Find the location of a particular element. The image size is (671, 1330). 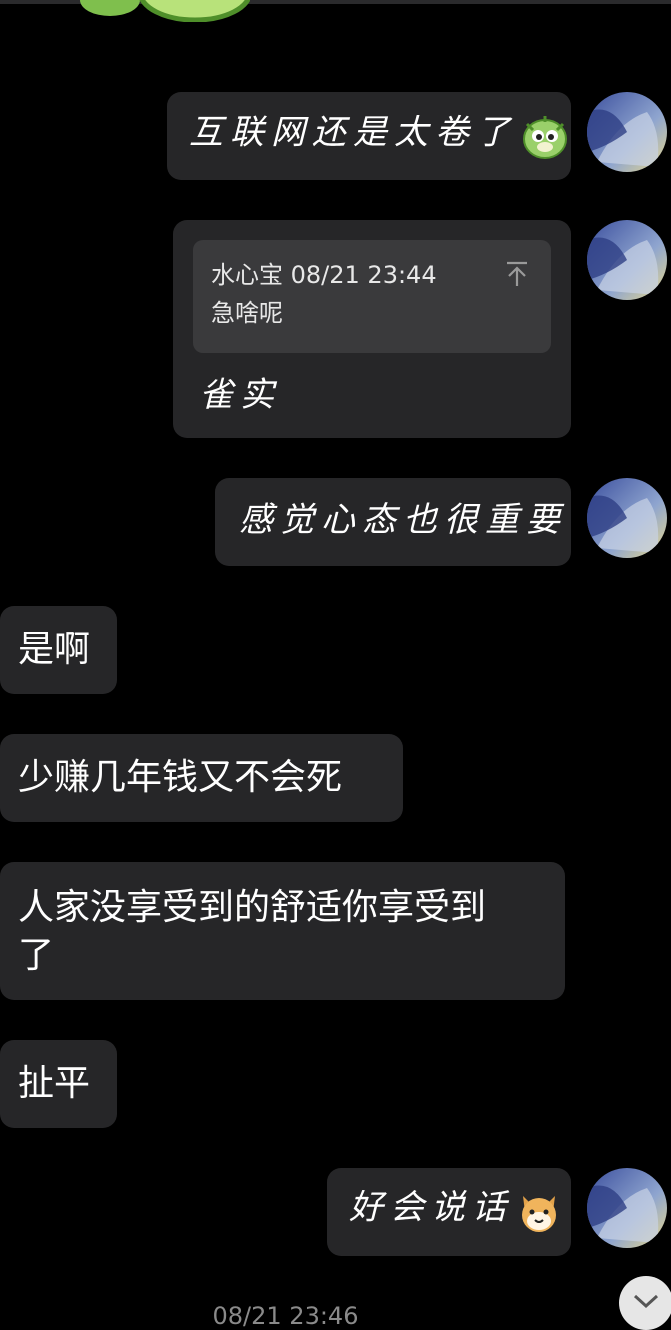

shiba-dog-icon is located at coordinates (539, 1214).